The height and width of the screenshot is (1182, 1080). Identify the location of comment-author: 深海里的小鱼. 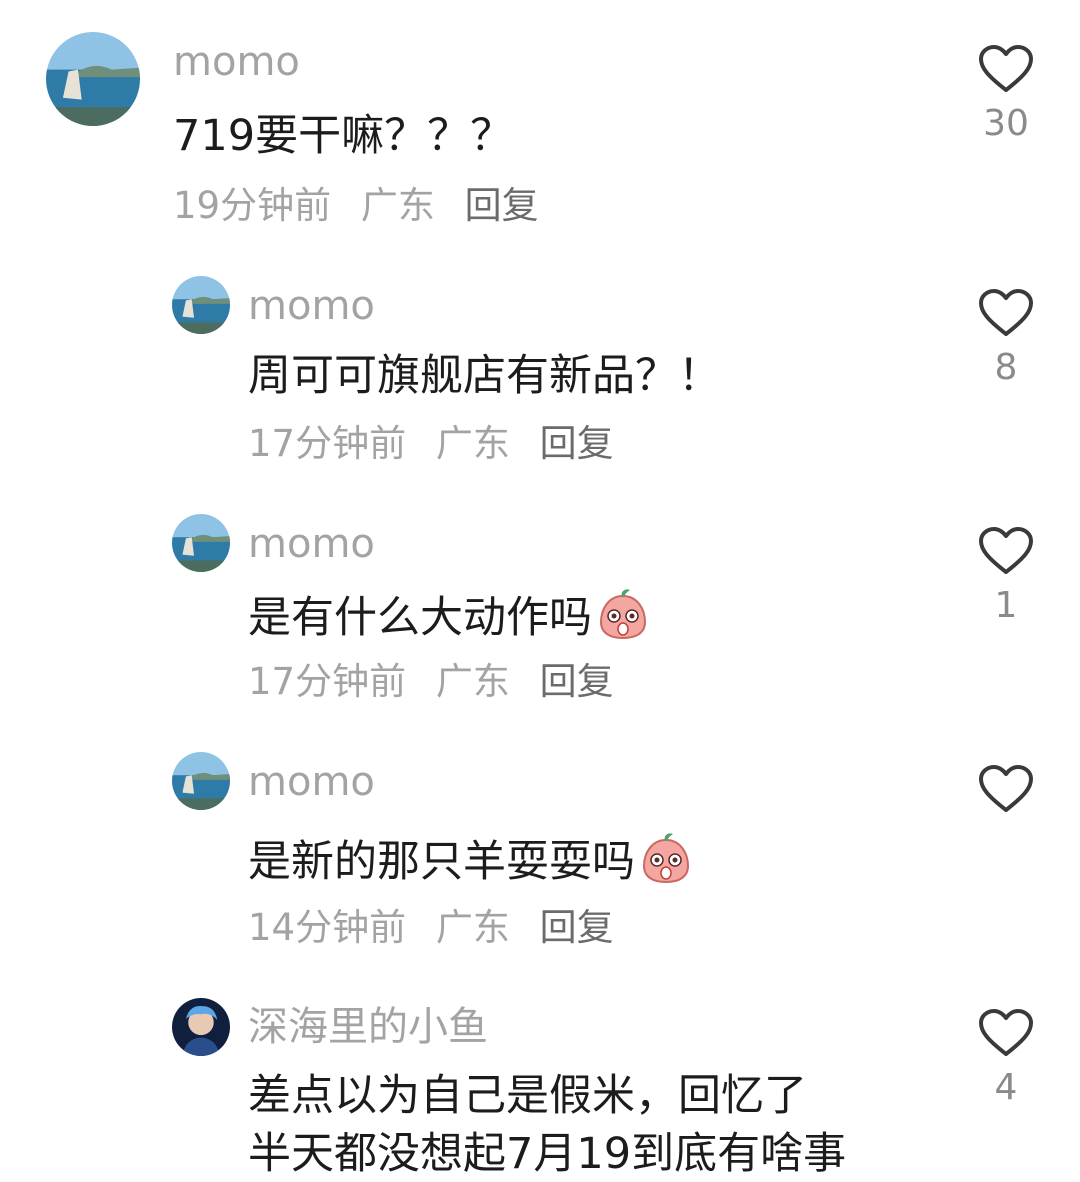
(368, 1027).